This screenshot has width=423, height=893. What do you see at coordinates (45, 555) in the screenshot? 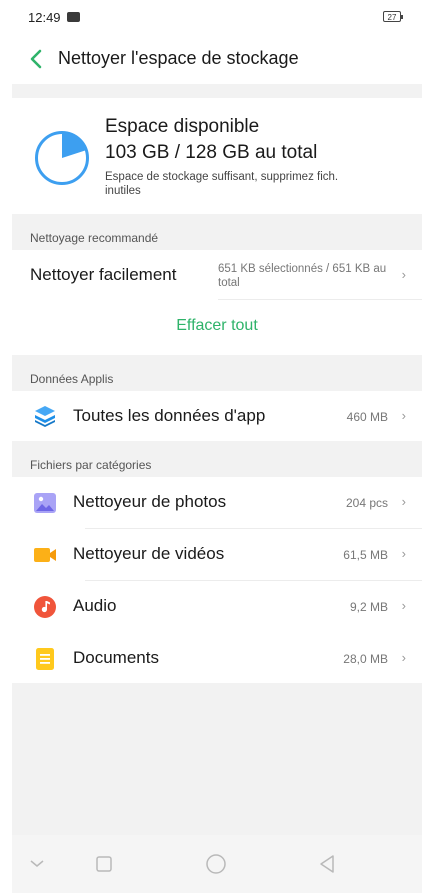
I see `video-icon` at bounding box center [45, 555].